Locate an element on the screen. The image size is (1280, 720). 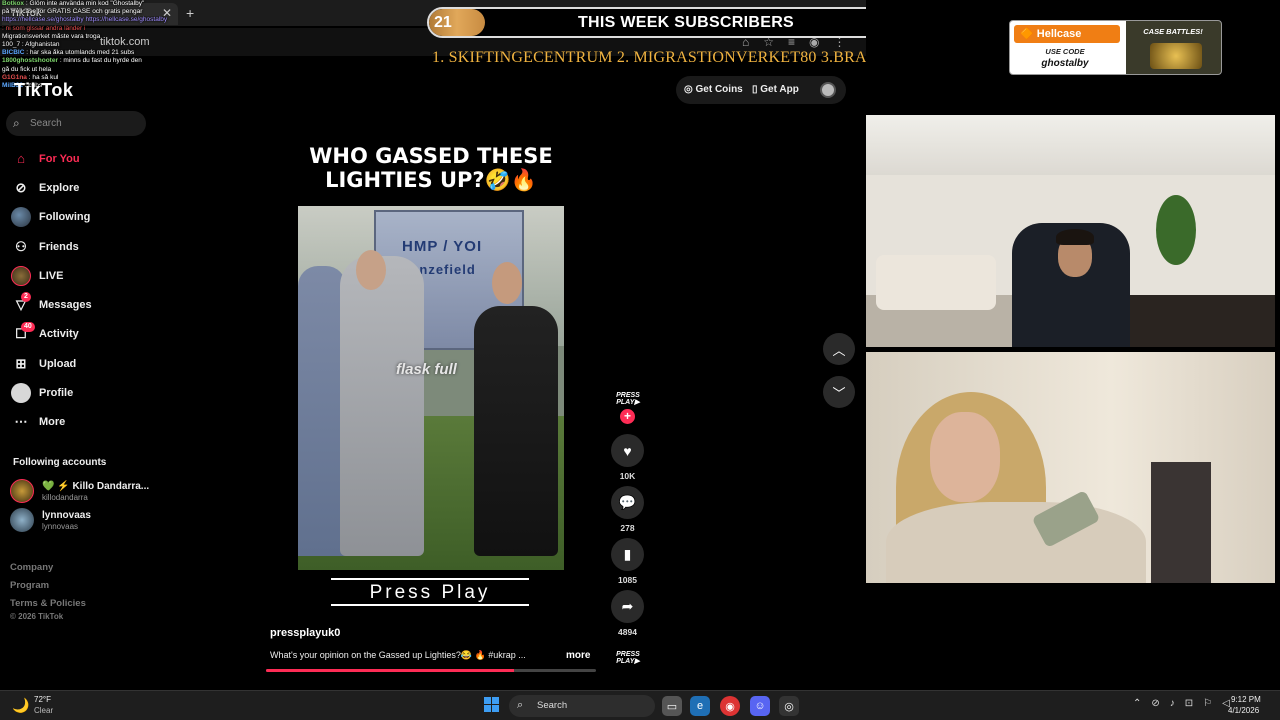
like-button: ♥ is located at coordinates (627, 450).